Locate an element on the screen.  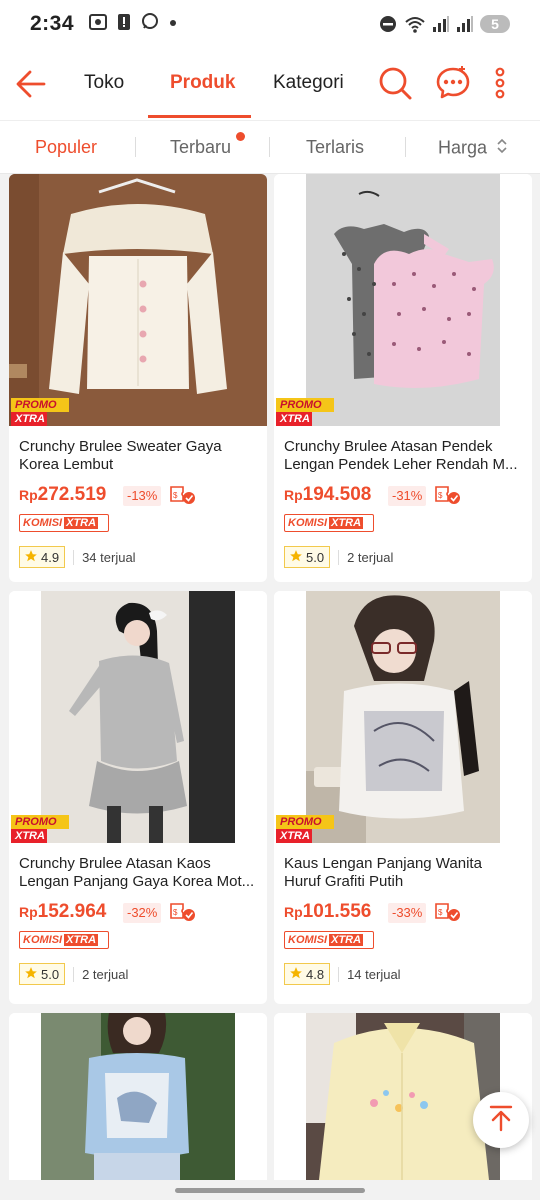
rating-badge: 4.8 is located at coordinates (307, 974).